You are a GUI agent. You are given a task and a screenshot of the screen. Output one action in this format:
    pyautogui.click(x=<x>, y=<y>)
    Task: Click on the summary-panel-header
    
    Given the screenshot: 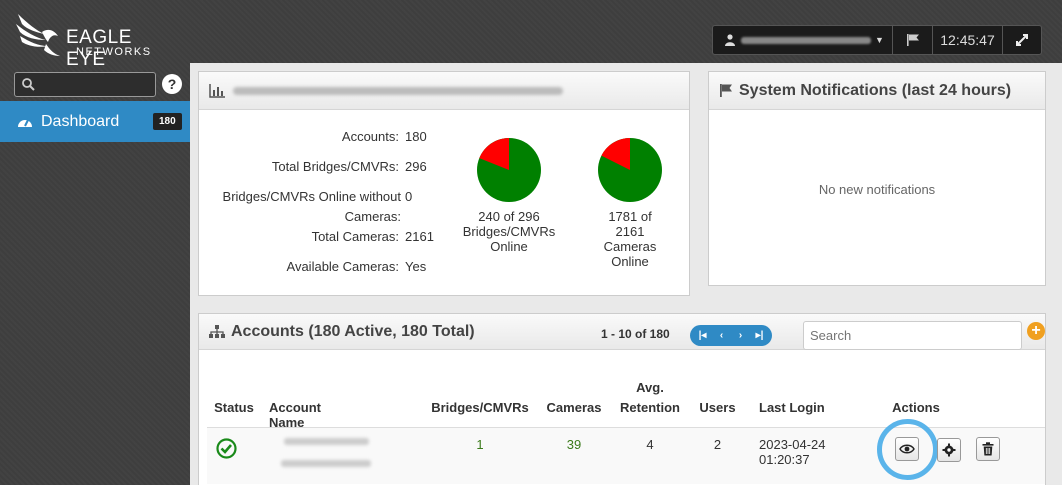 What is the action you would take?
    pyautogui.click(x=444, y=91)
    